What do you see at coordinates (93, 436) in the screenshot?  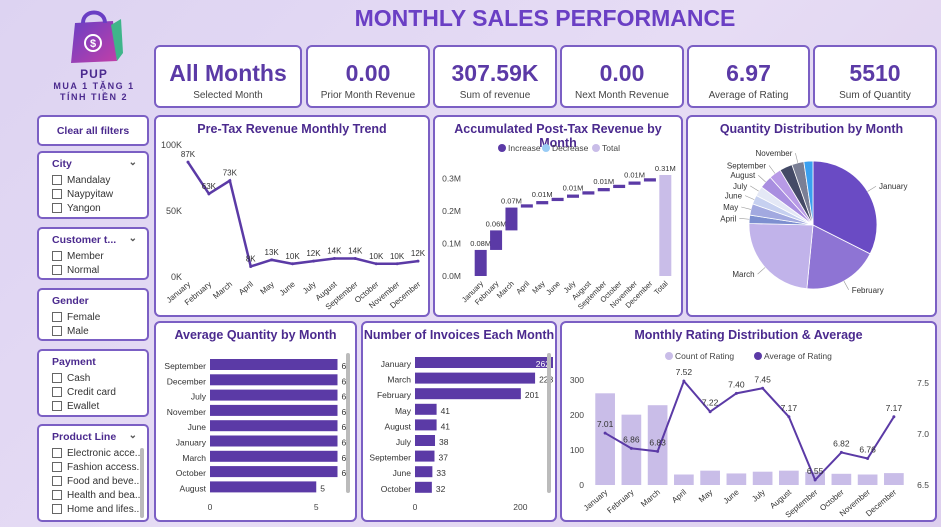 I see `filter-header: Product Line ⌄` at bounding box center [93, 436].